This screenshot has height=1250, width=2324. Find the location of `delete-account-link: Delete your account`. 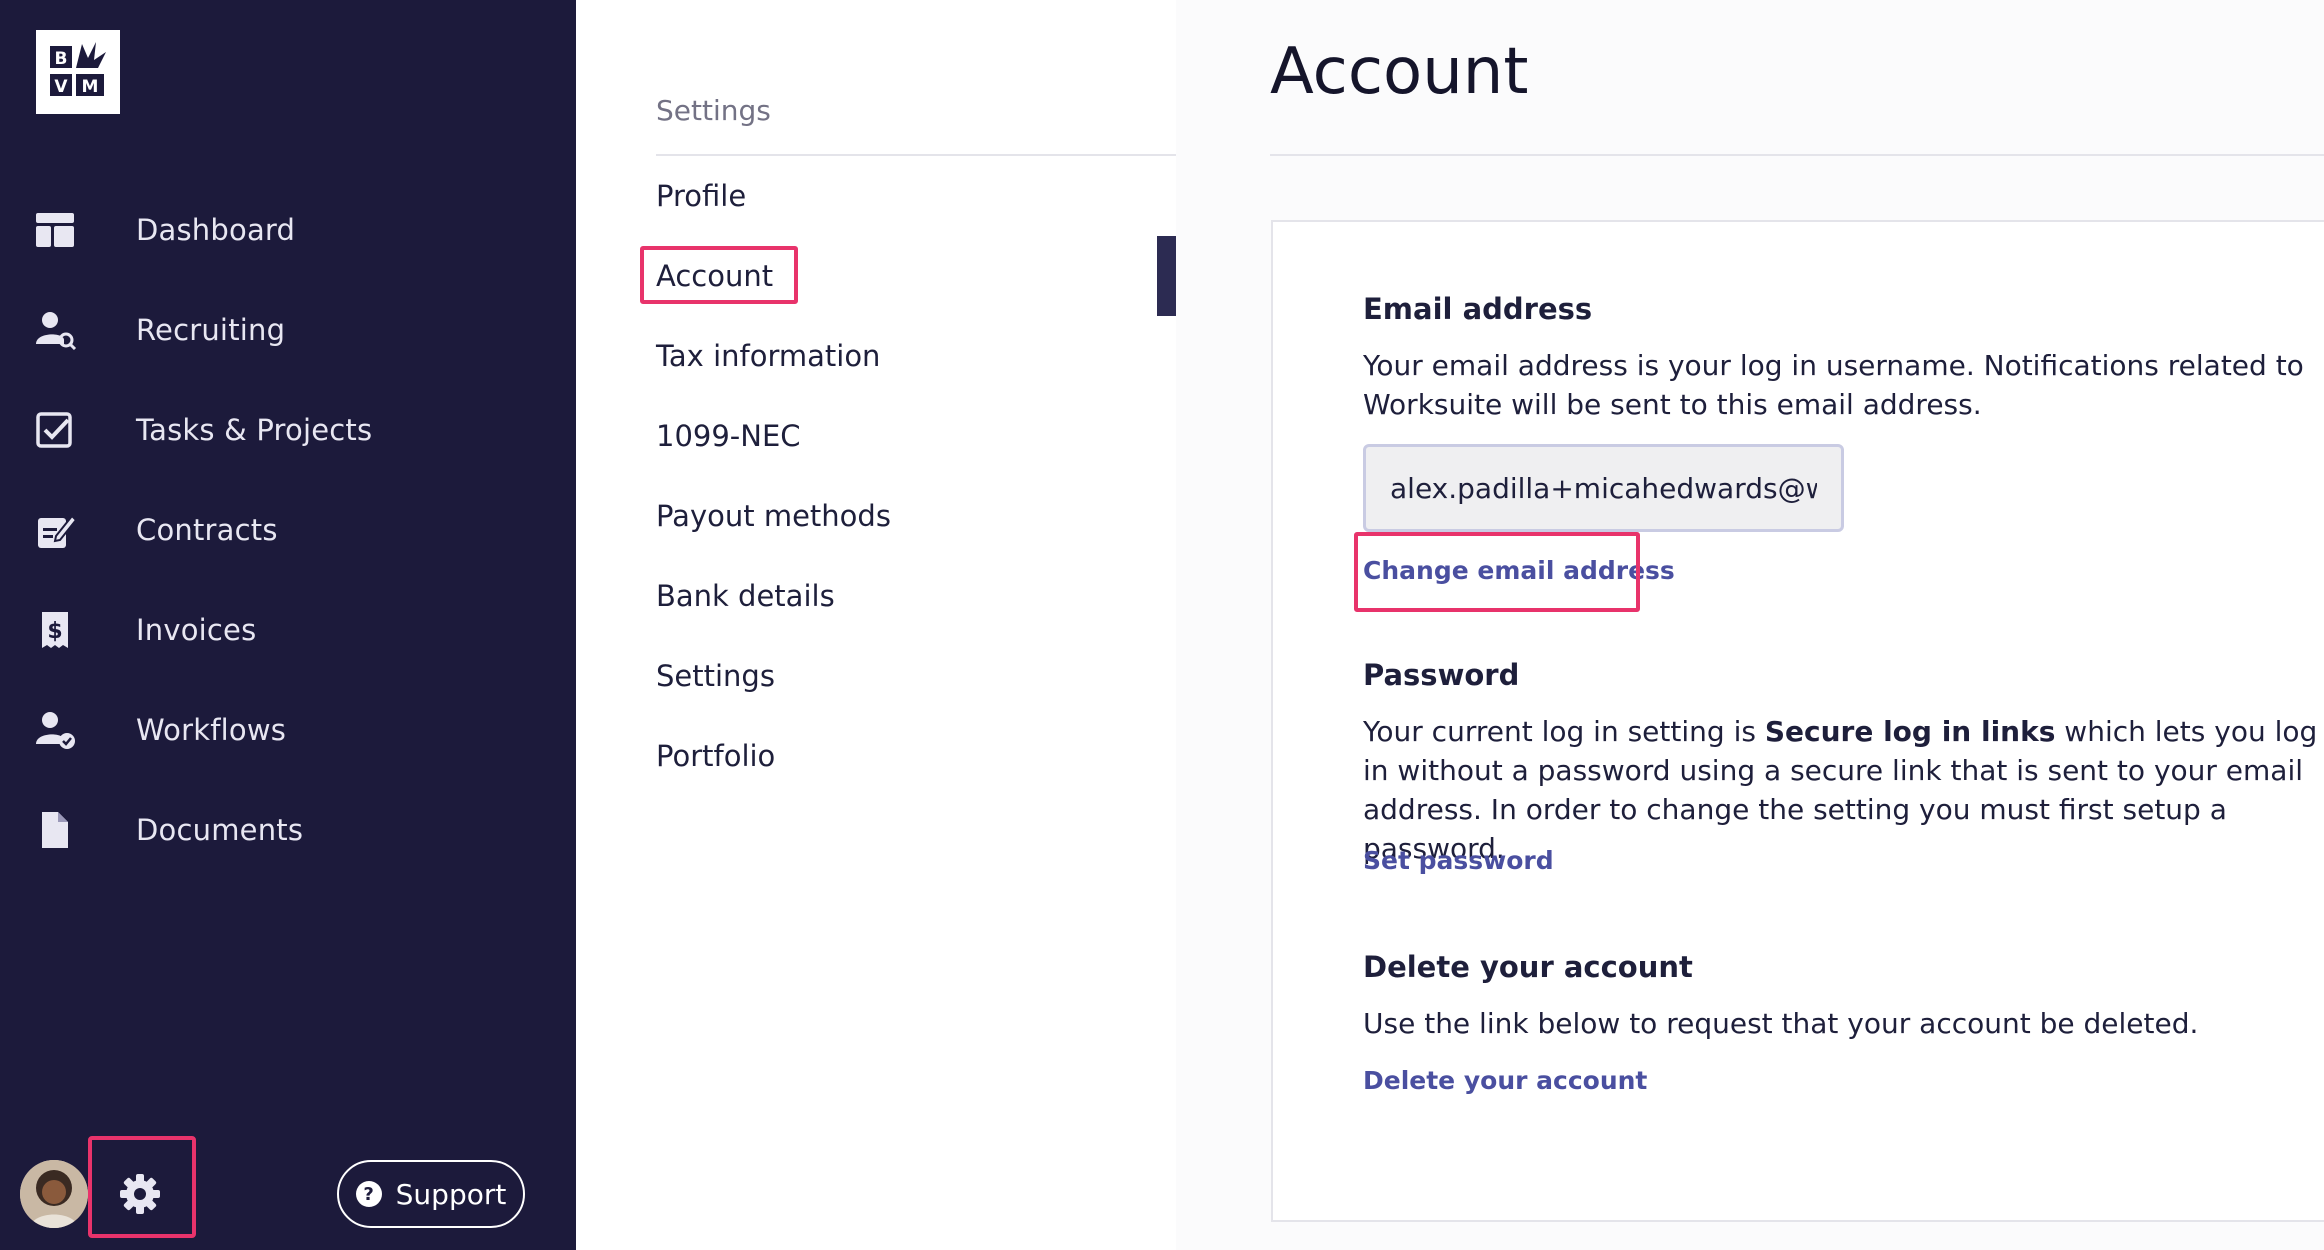

delete-account-link: Delete your account is located at coordinates (1505, 1080).